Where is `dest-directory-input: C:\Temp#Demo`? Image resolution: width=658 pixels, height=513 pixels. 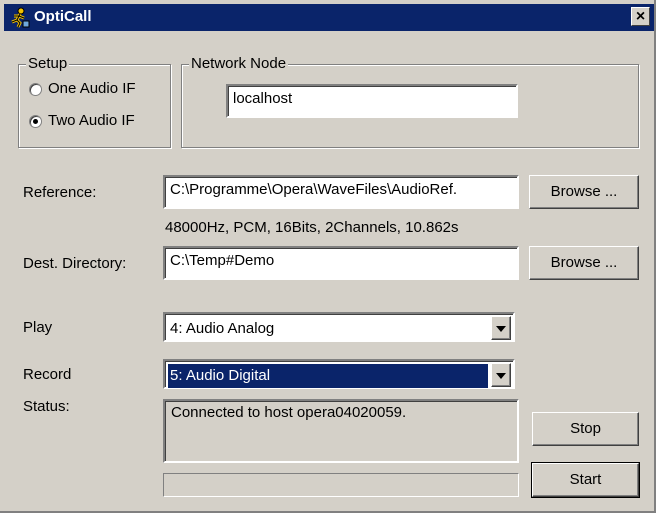
dest-directory-input: C:\Temp#Demo is located at coordinates (341, 263).